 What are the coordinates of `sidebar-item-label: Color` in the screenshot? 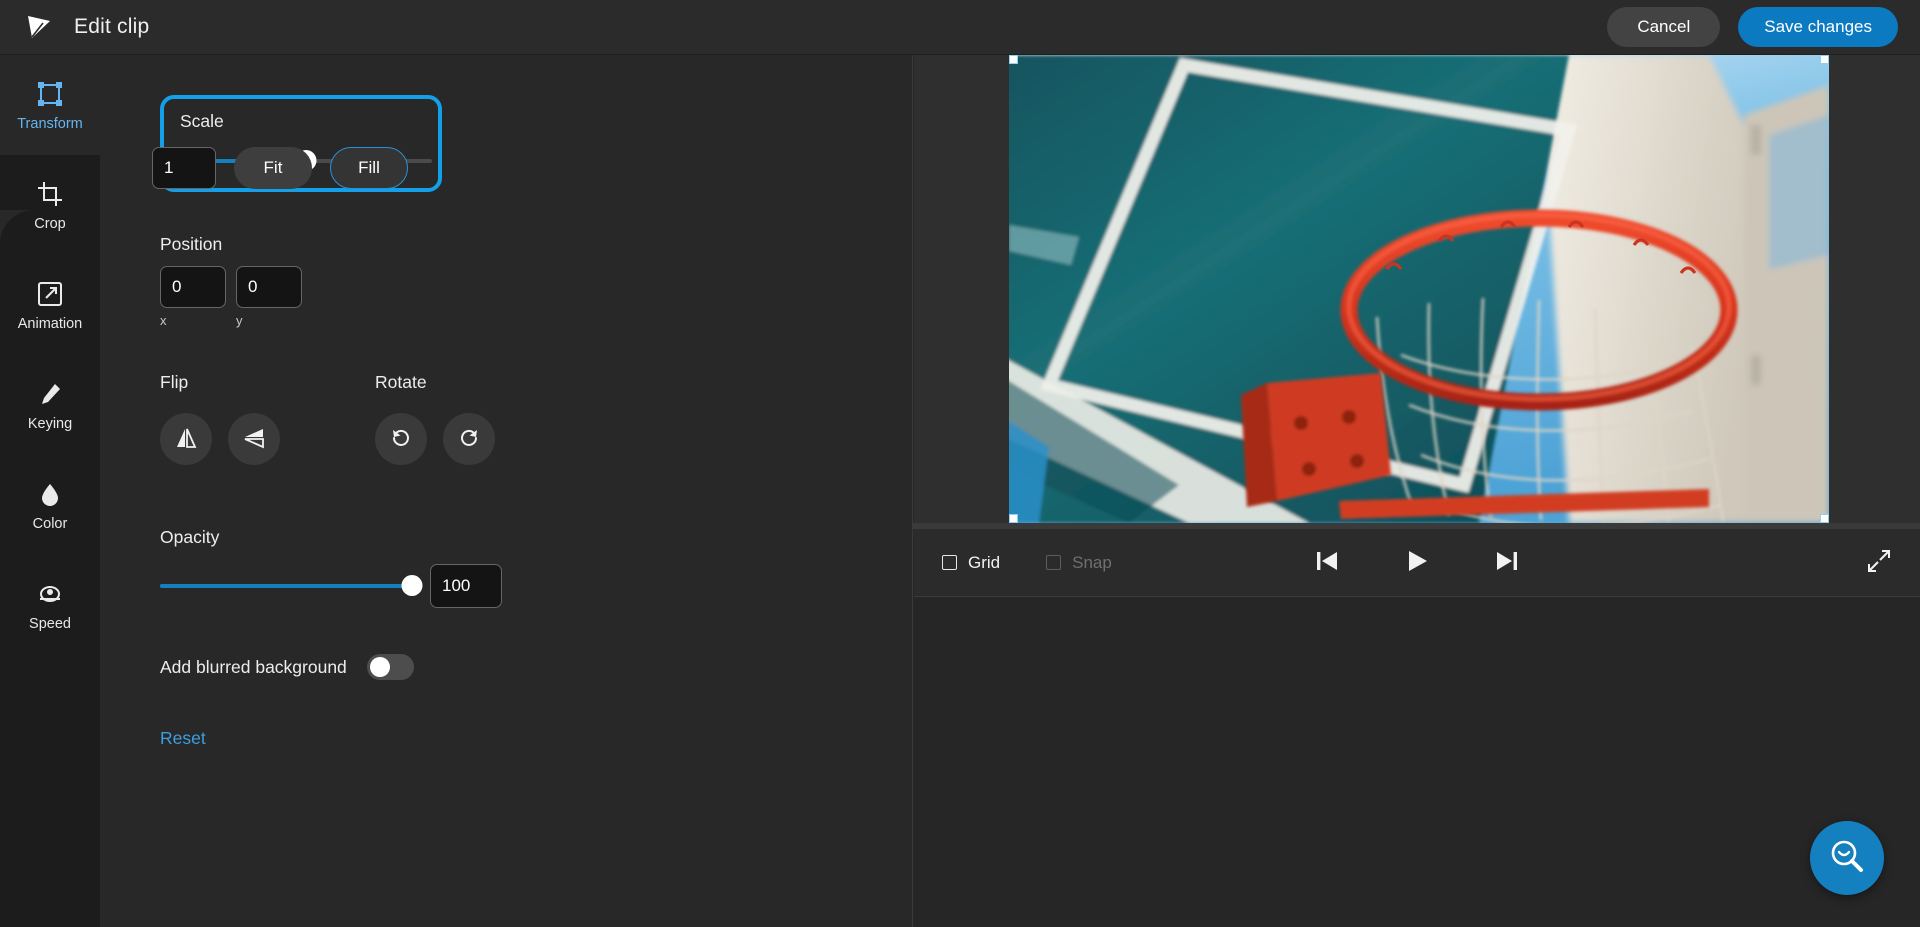 It's located at (50, 523).